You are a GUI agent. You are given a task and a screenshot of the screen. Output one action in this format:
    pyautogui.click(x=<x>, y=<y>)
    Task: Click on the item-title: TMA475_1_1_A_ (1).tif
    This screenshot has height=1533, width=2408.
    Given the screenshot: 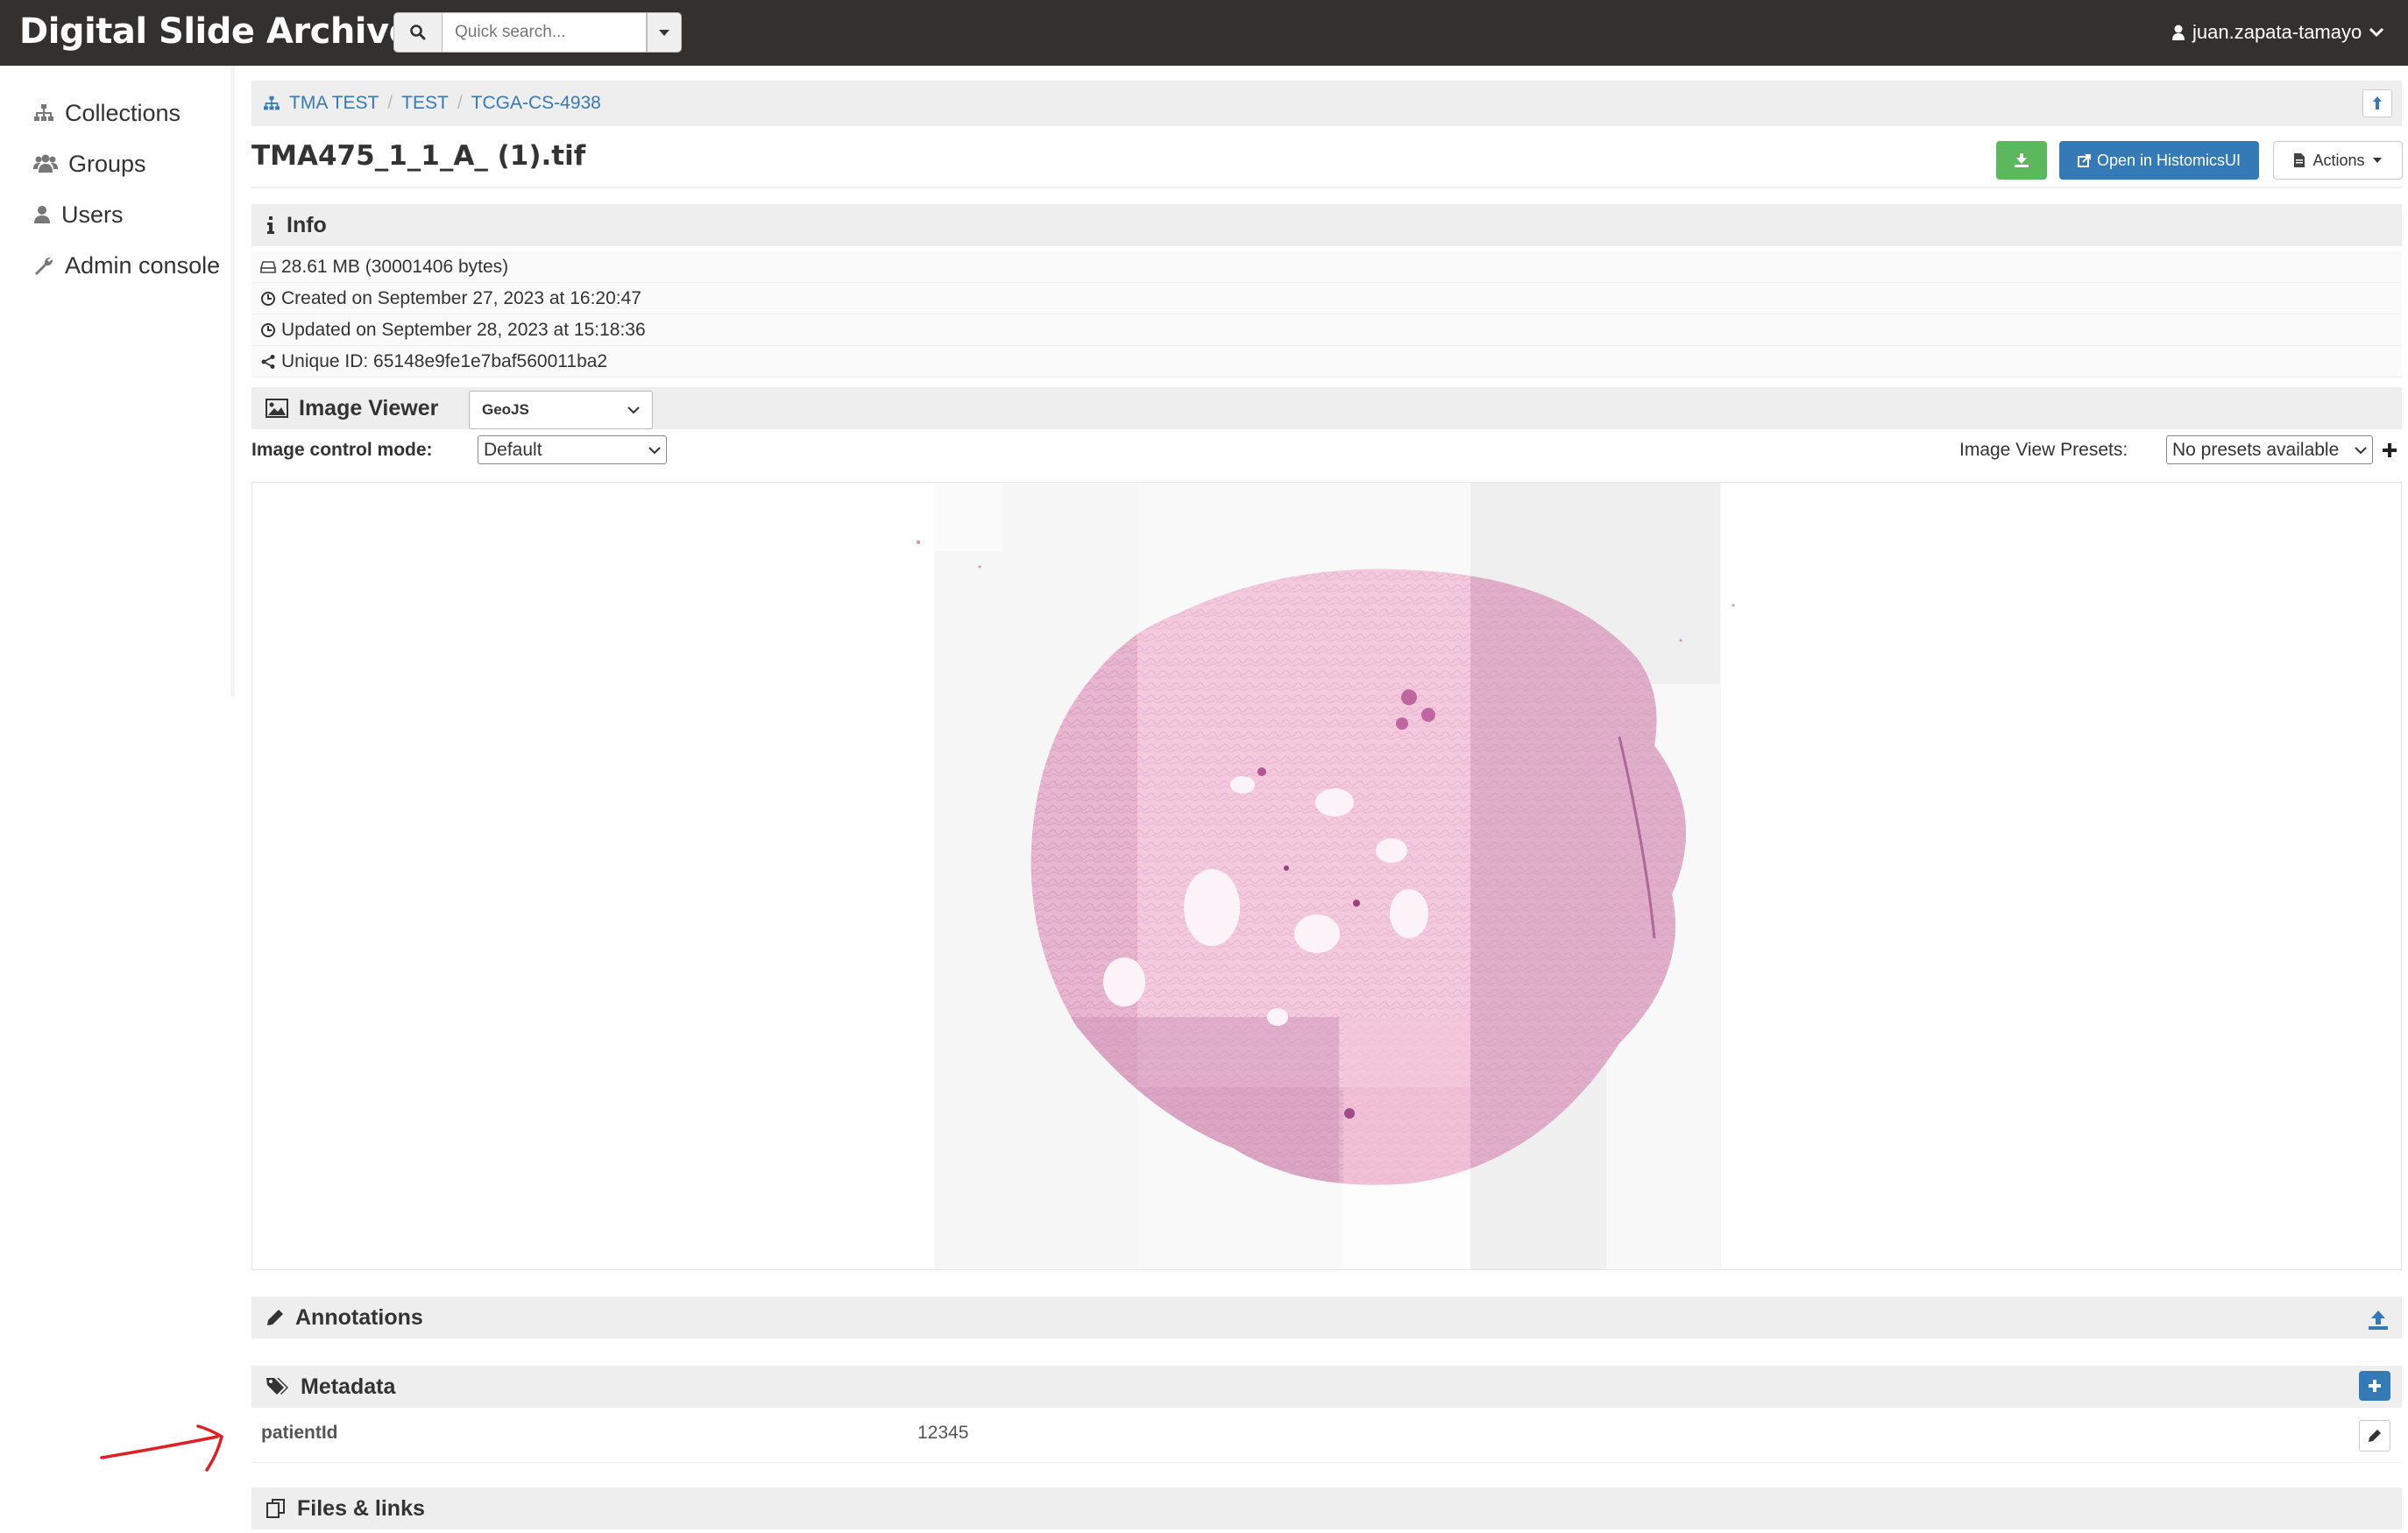 What is the action you would take?
    pyautogui.click(x=419, y=156)
    